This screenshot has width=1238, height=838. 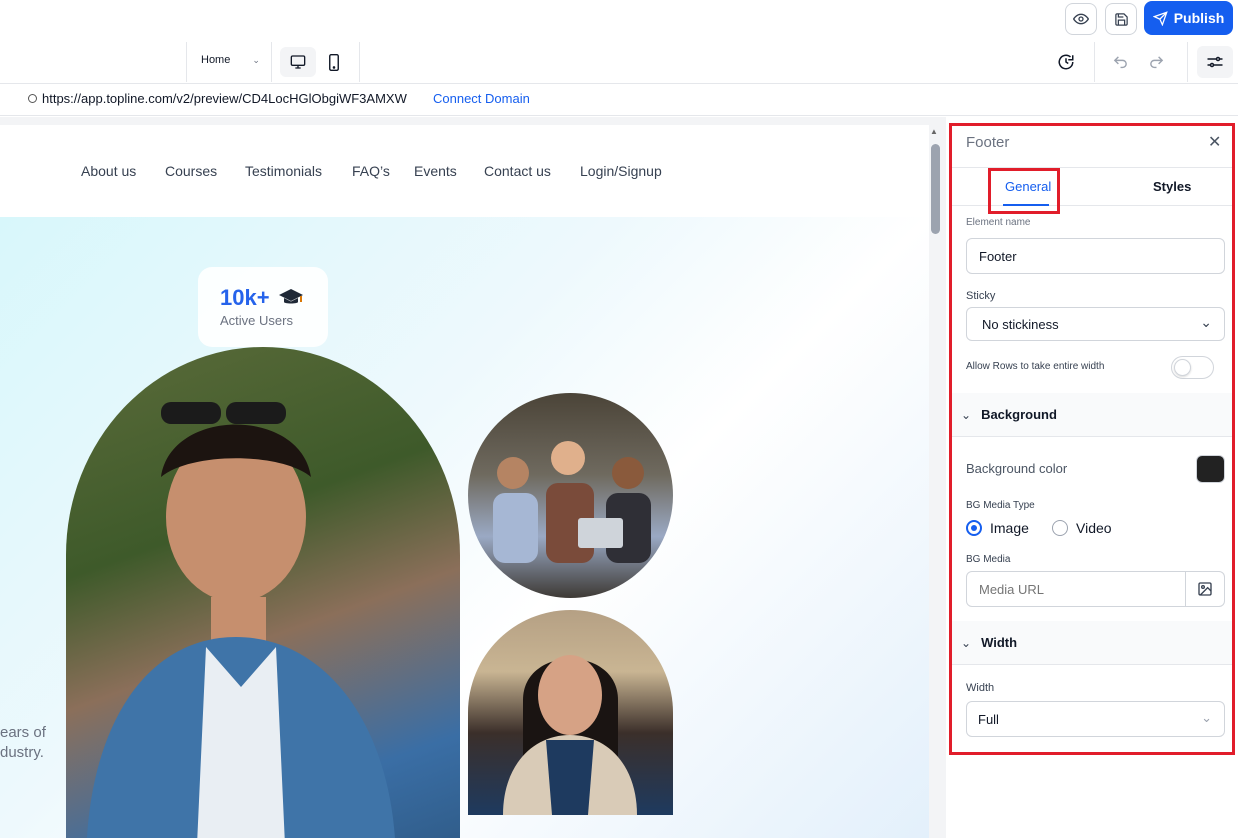 I want to click on globe-icon, so click(x=32, y=98).